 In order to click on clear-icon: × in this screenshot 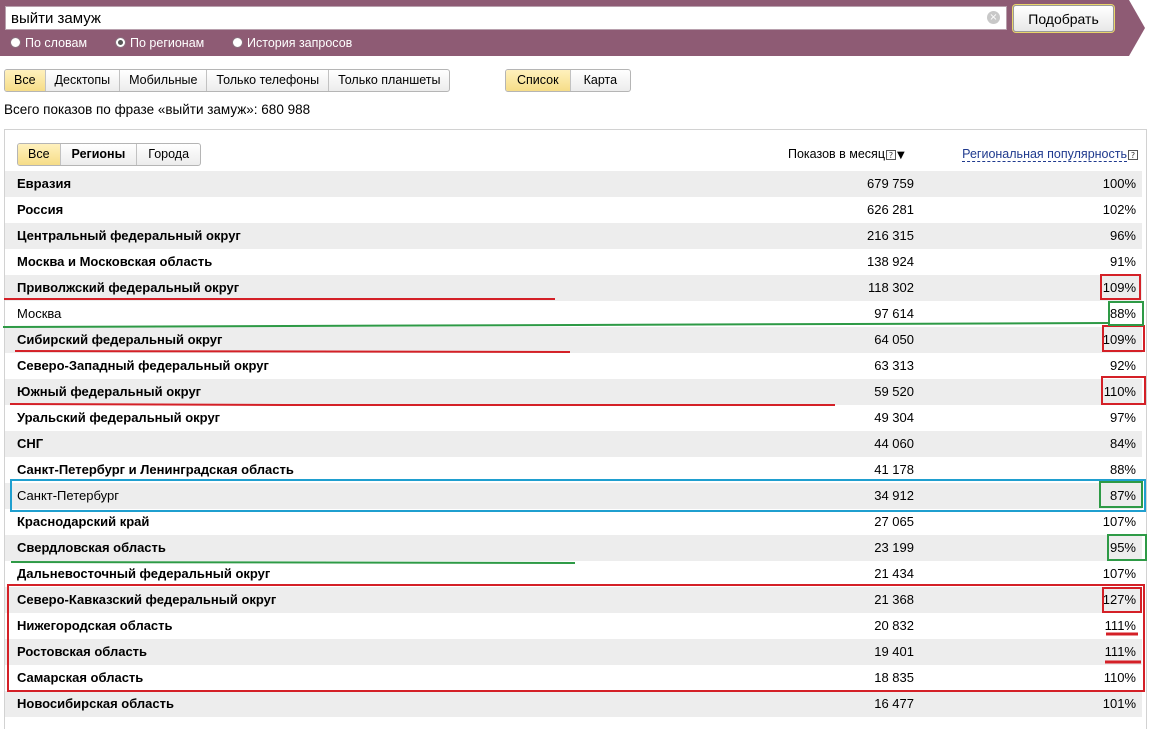, I will do `click(993, 17)`.